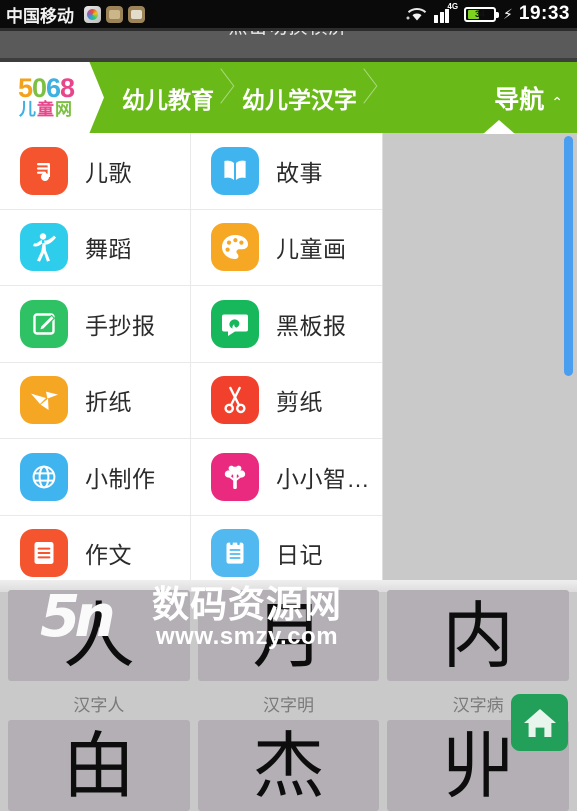 The height and width of the screenshot is (811, 577). I want to click on menu-item-ertonghua: 儿童画, so click(286, 248).